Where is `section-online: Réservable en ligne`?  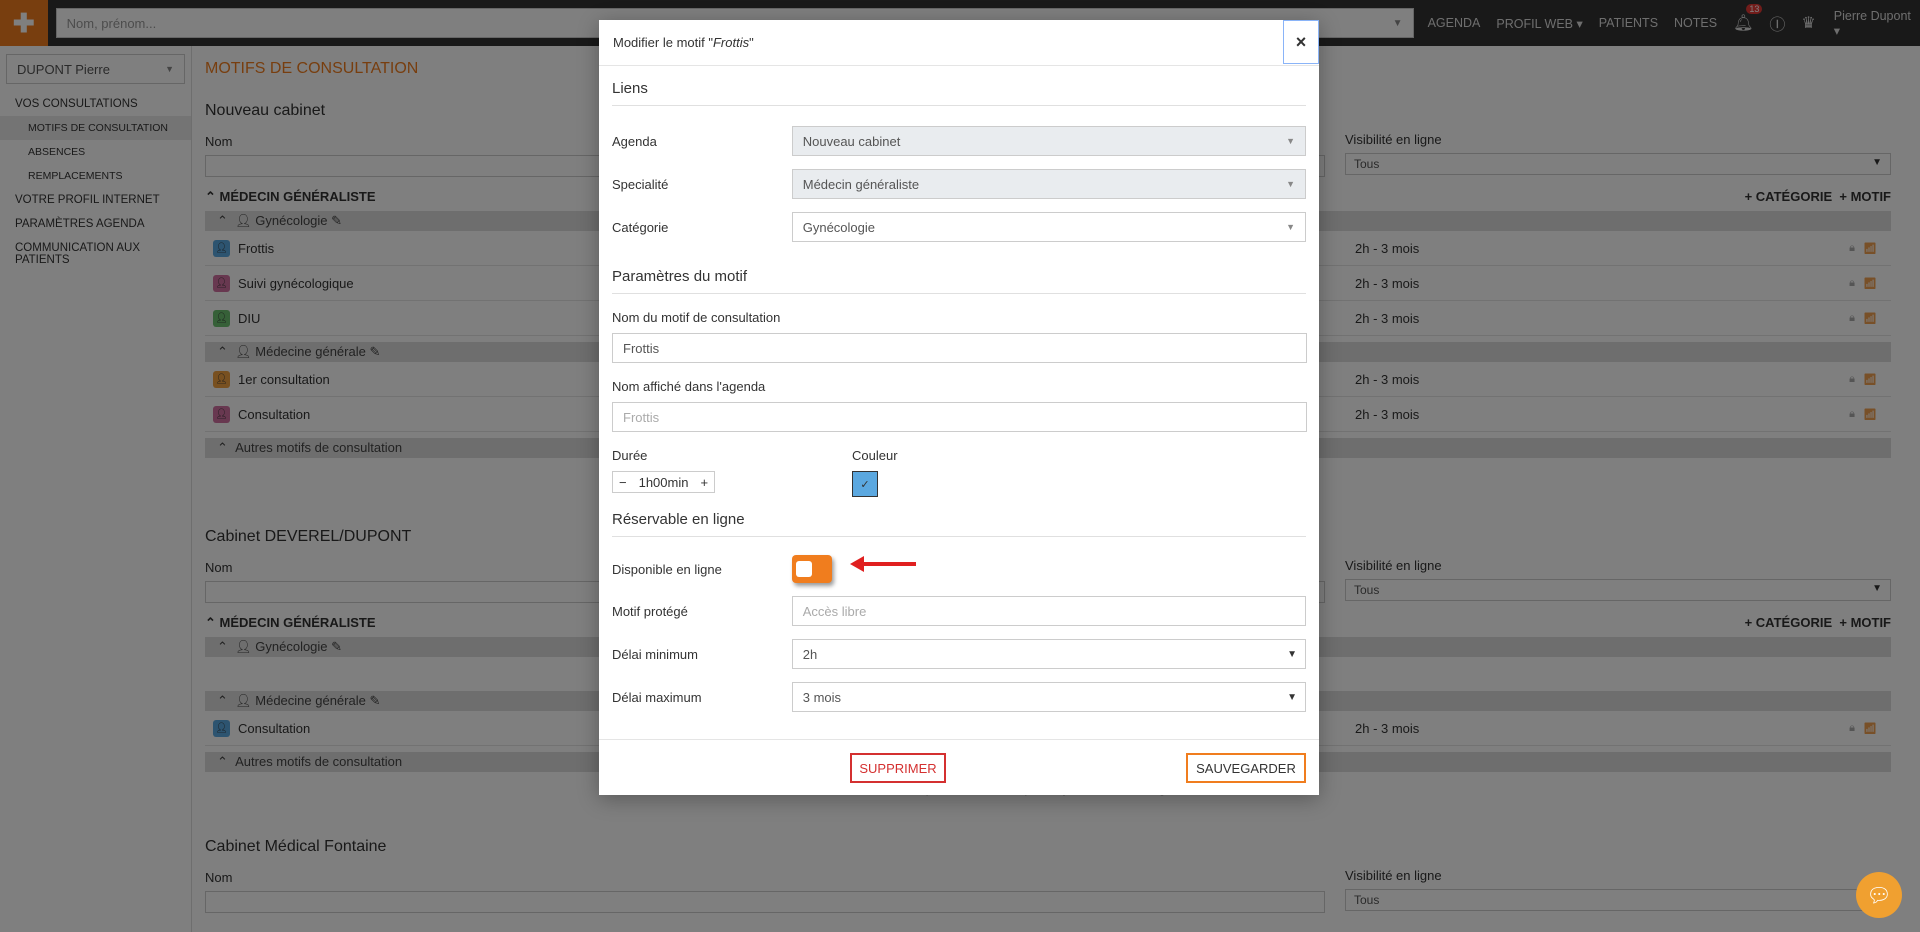 section-online: Réservable en ligne is located at coordinates (959, 524).